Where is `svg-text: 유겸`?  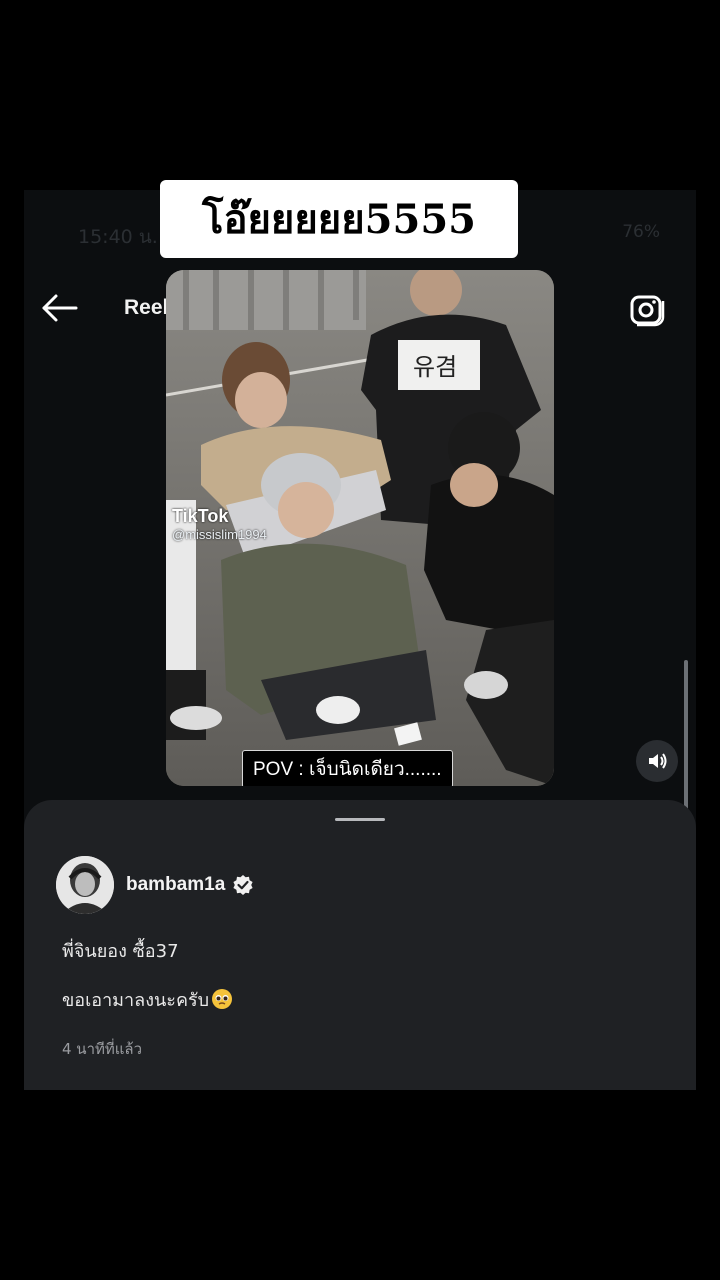 svg-text: 유겸 is located at coordinates (435, 367).